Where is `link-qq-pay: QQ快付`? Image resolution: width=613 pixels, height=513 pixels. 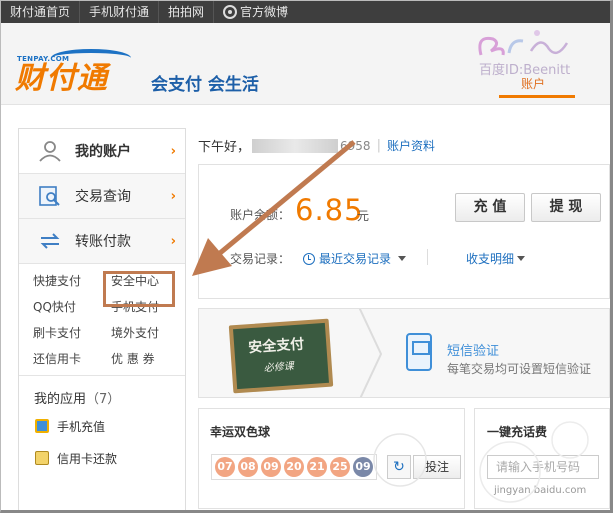 link-qq-pay: QQ快付 is located at coordinates (72, 307).